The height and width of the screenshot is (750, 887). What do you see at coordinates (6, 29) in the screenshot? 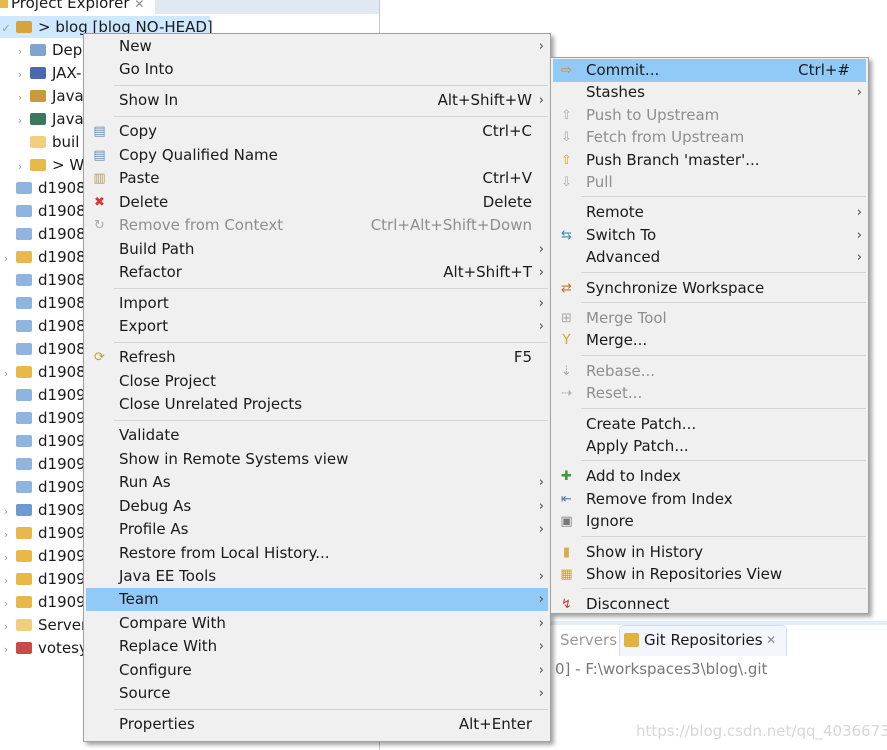
I see `chevron-down-icon: ✓` at bounding box center [6, 29].